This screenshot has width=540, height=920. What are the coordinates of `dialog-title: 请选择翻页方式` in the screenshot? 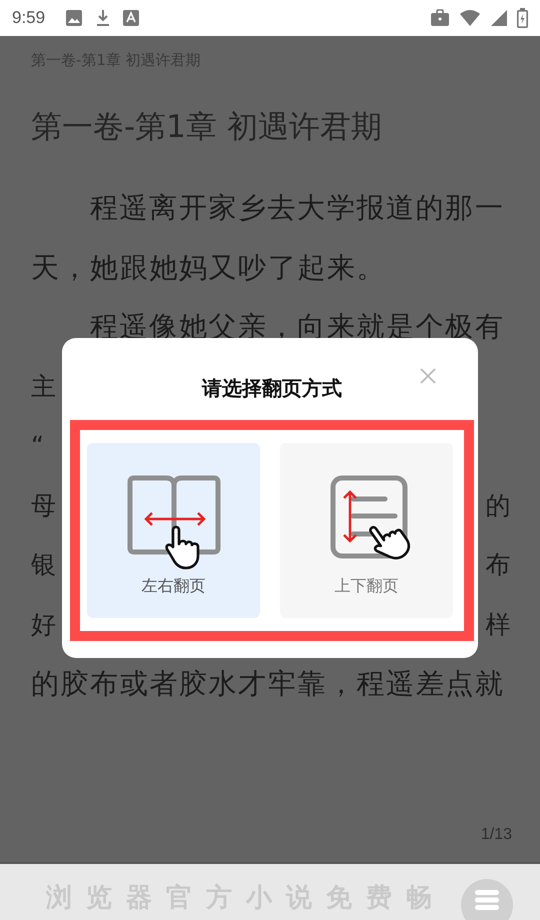 It's located at (272, 388).